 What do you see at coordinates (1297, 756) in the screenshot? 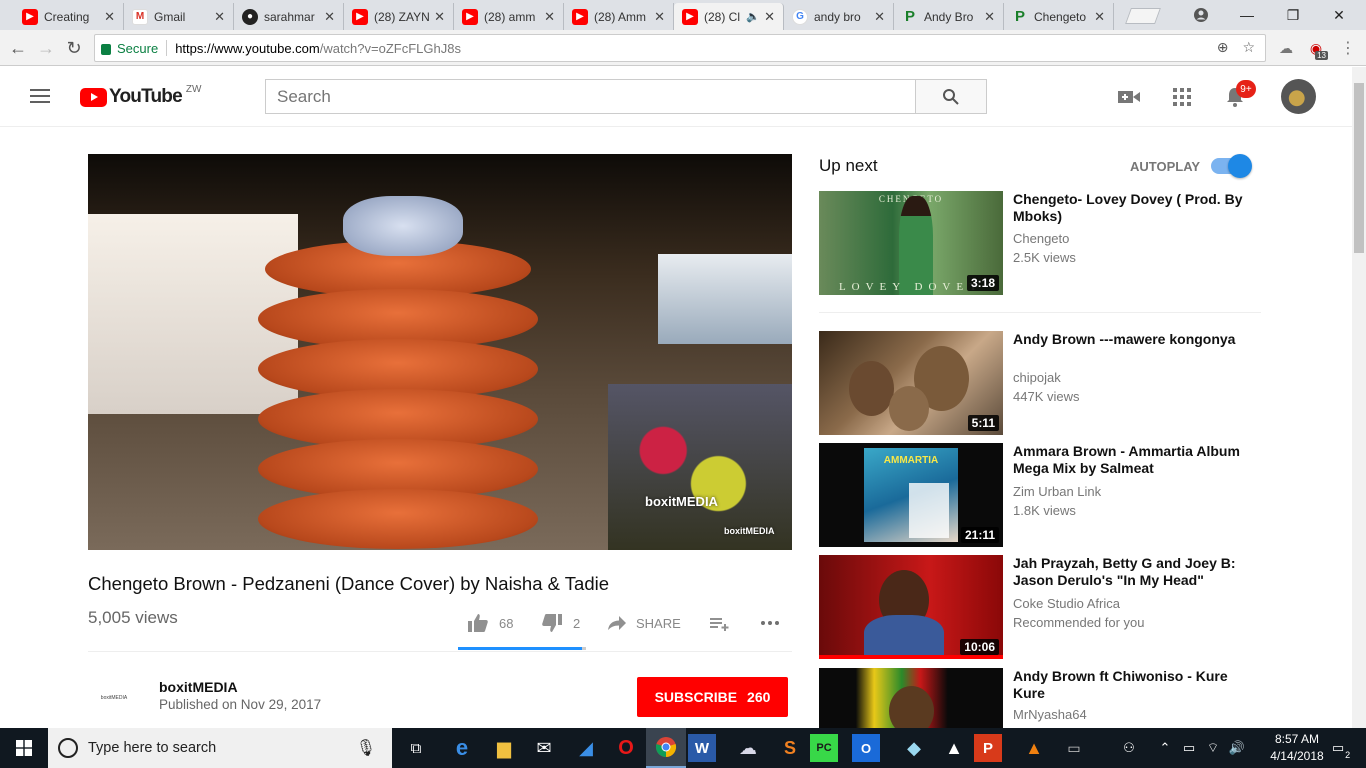
I see `clock-date: 4/14/2018` at bounding box center [1297, 756].